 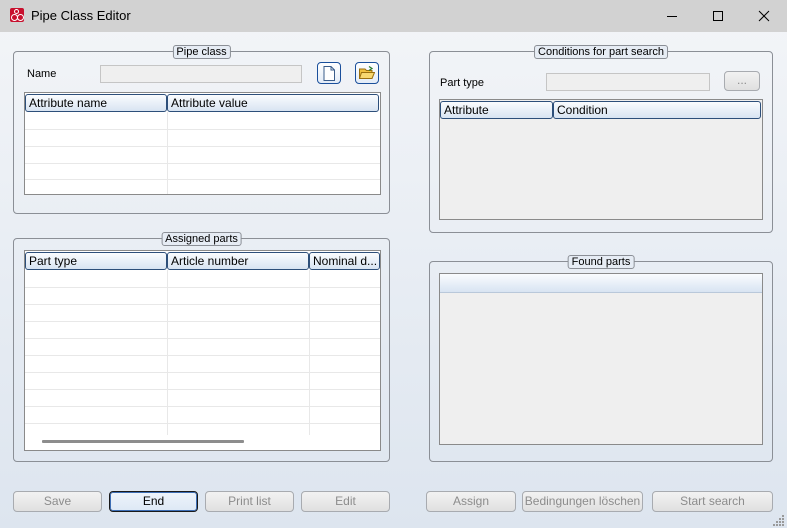 What do you see at coordinates (496, 110) in the screenshot?
I see `column-header-attribute: Attribute` at bounding box center [496, 110].